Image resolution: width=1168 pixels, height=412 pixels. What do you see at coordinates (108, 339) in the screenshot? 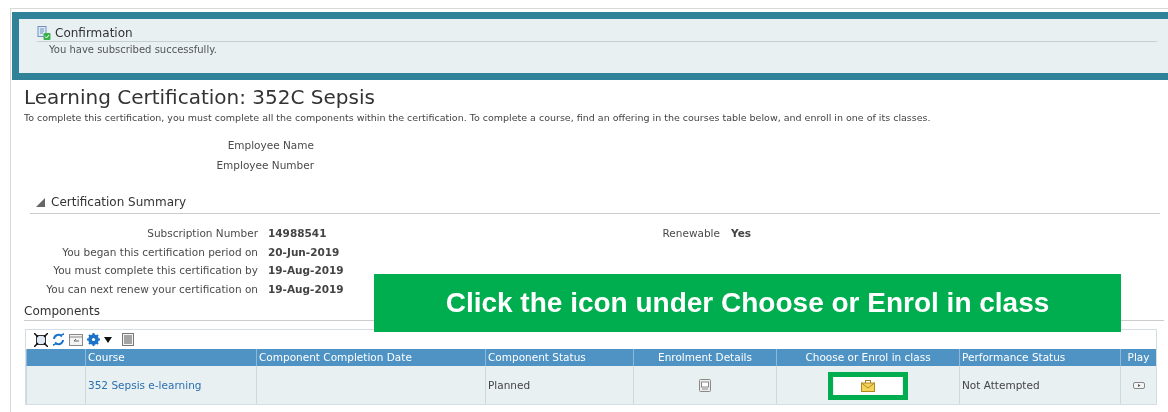
I see `caret-icon` at bounding box center [108, 339].